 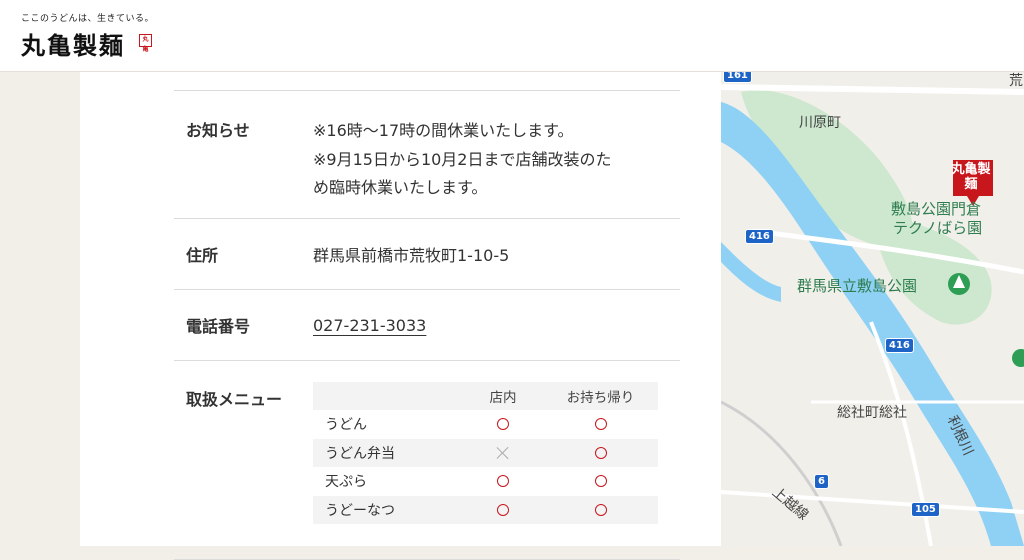 I want to click on map-label-gunma-park: 群馬県立敷島公園, so click(x=857, y=286).